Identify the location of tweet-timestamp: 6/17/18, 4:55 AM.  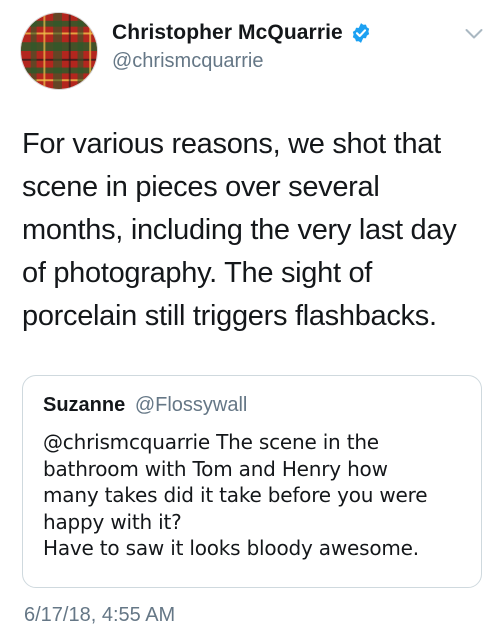
(99, 615).